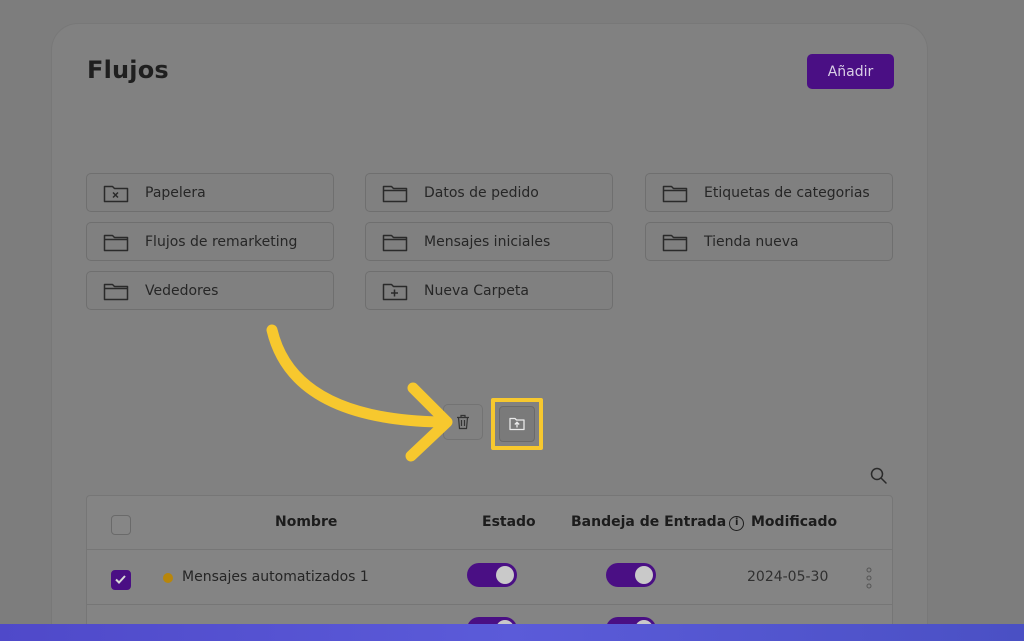  I want to click on folder-datos-de-pedido: Datos de pedido, so click(489, 192).